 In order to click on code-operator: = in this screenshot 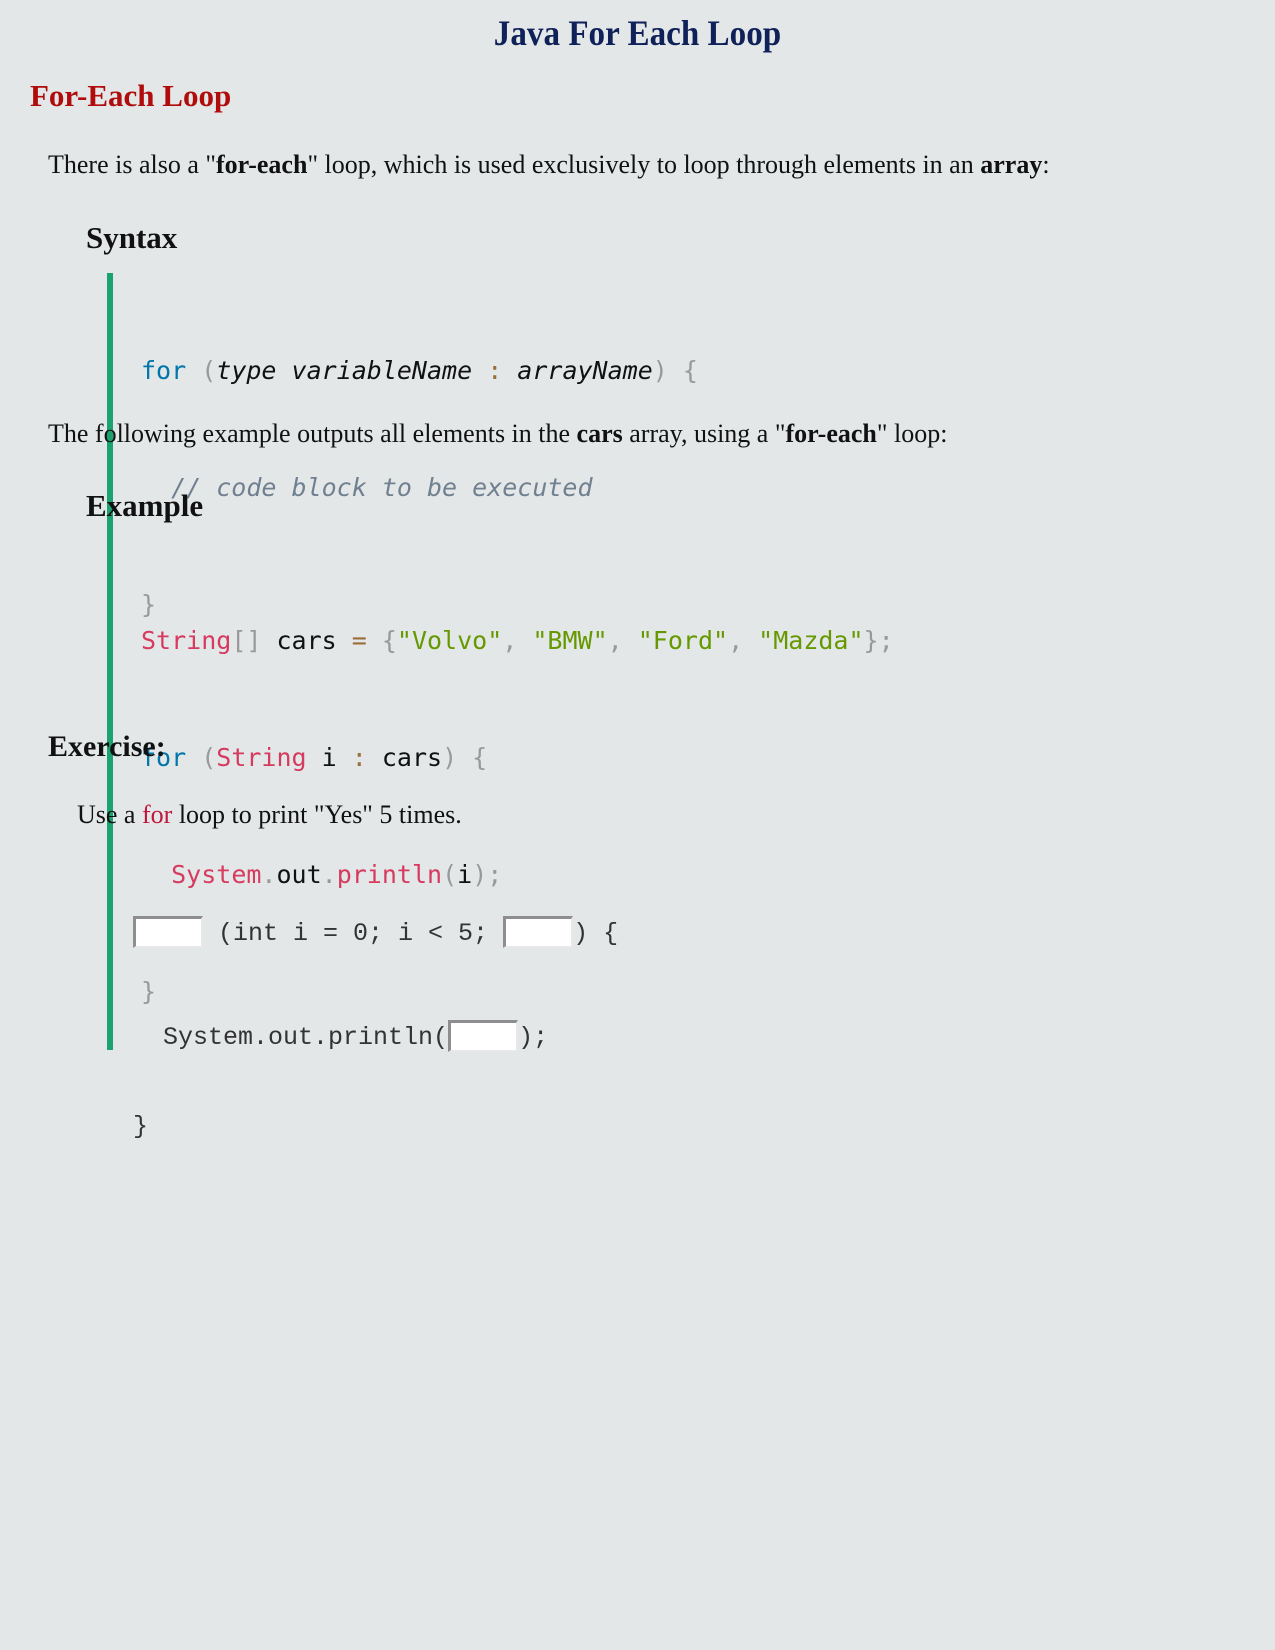, I will do `click(359, 640)`.